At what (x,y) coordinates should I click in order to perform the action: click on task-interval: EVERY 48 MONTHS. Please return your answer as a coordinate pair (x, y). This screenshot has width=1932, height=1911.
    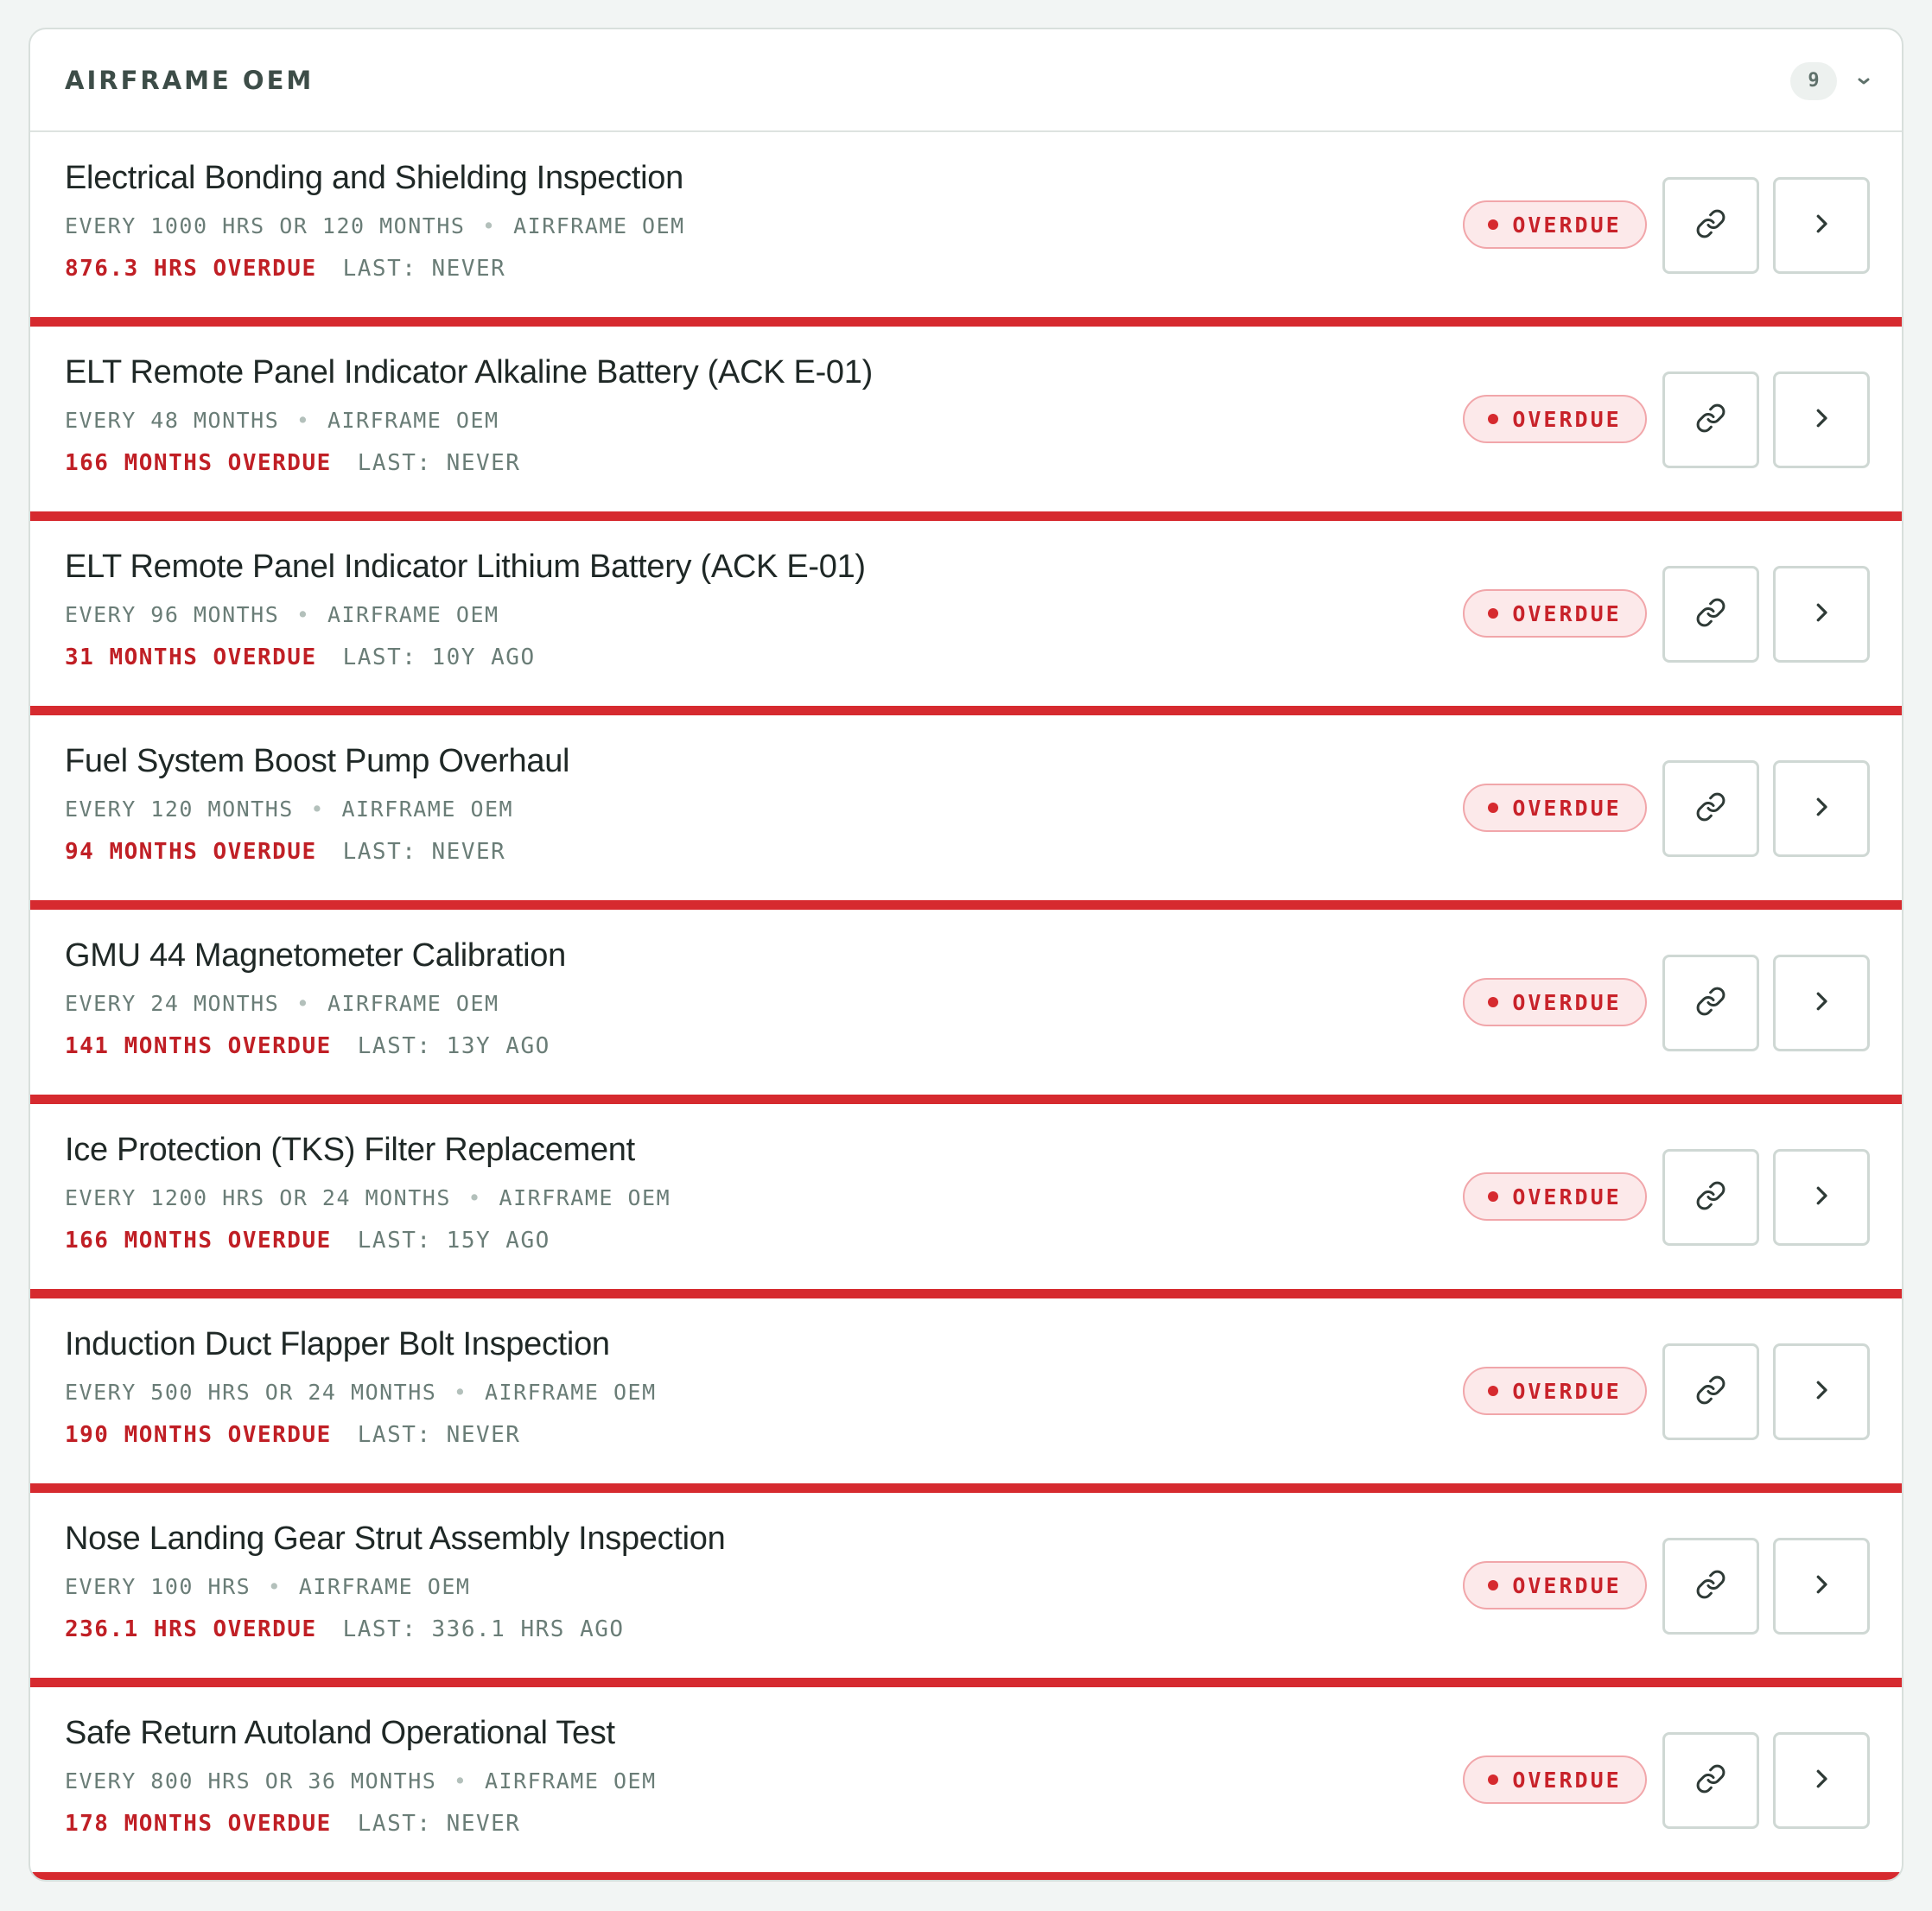
    Looking at the image, I should click on (172, 421).